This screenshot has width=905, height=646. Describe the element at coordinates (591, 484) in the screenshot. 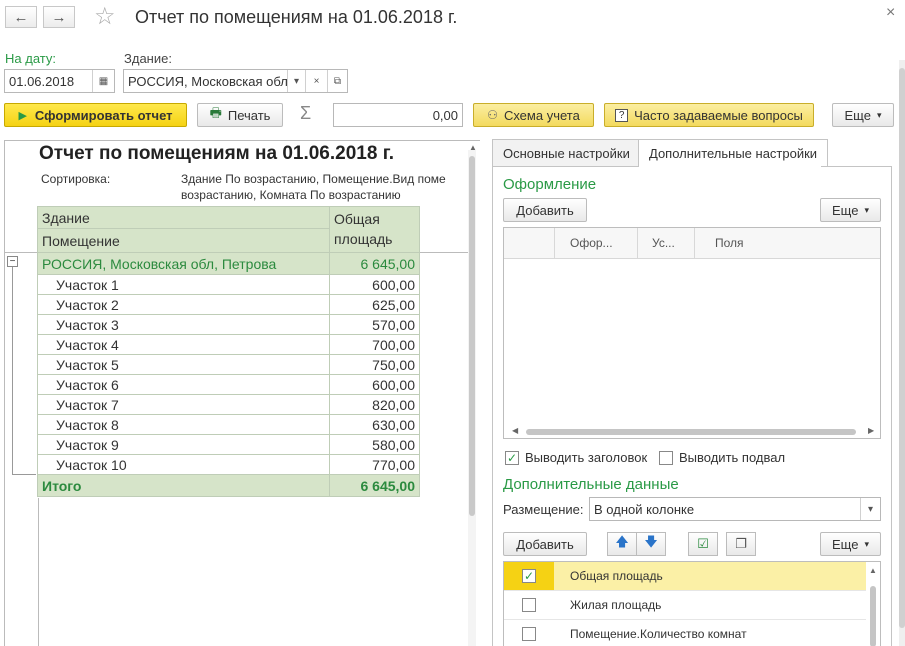

I see `extra-data-header: Дополнительные данные` at that location.